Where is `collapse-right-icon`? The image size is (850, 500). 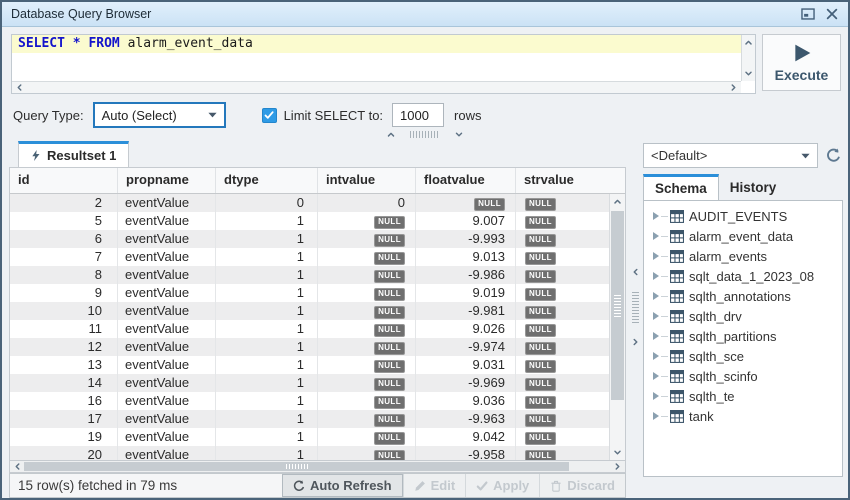 collapse-right-icon is located at coordinates (635, 342).